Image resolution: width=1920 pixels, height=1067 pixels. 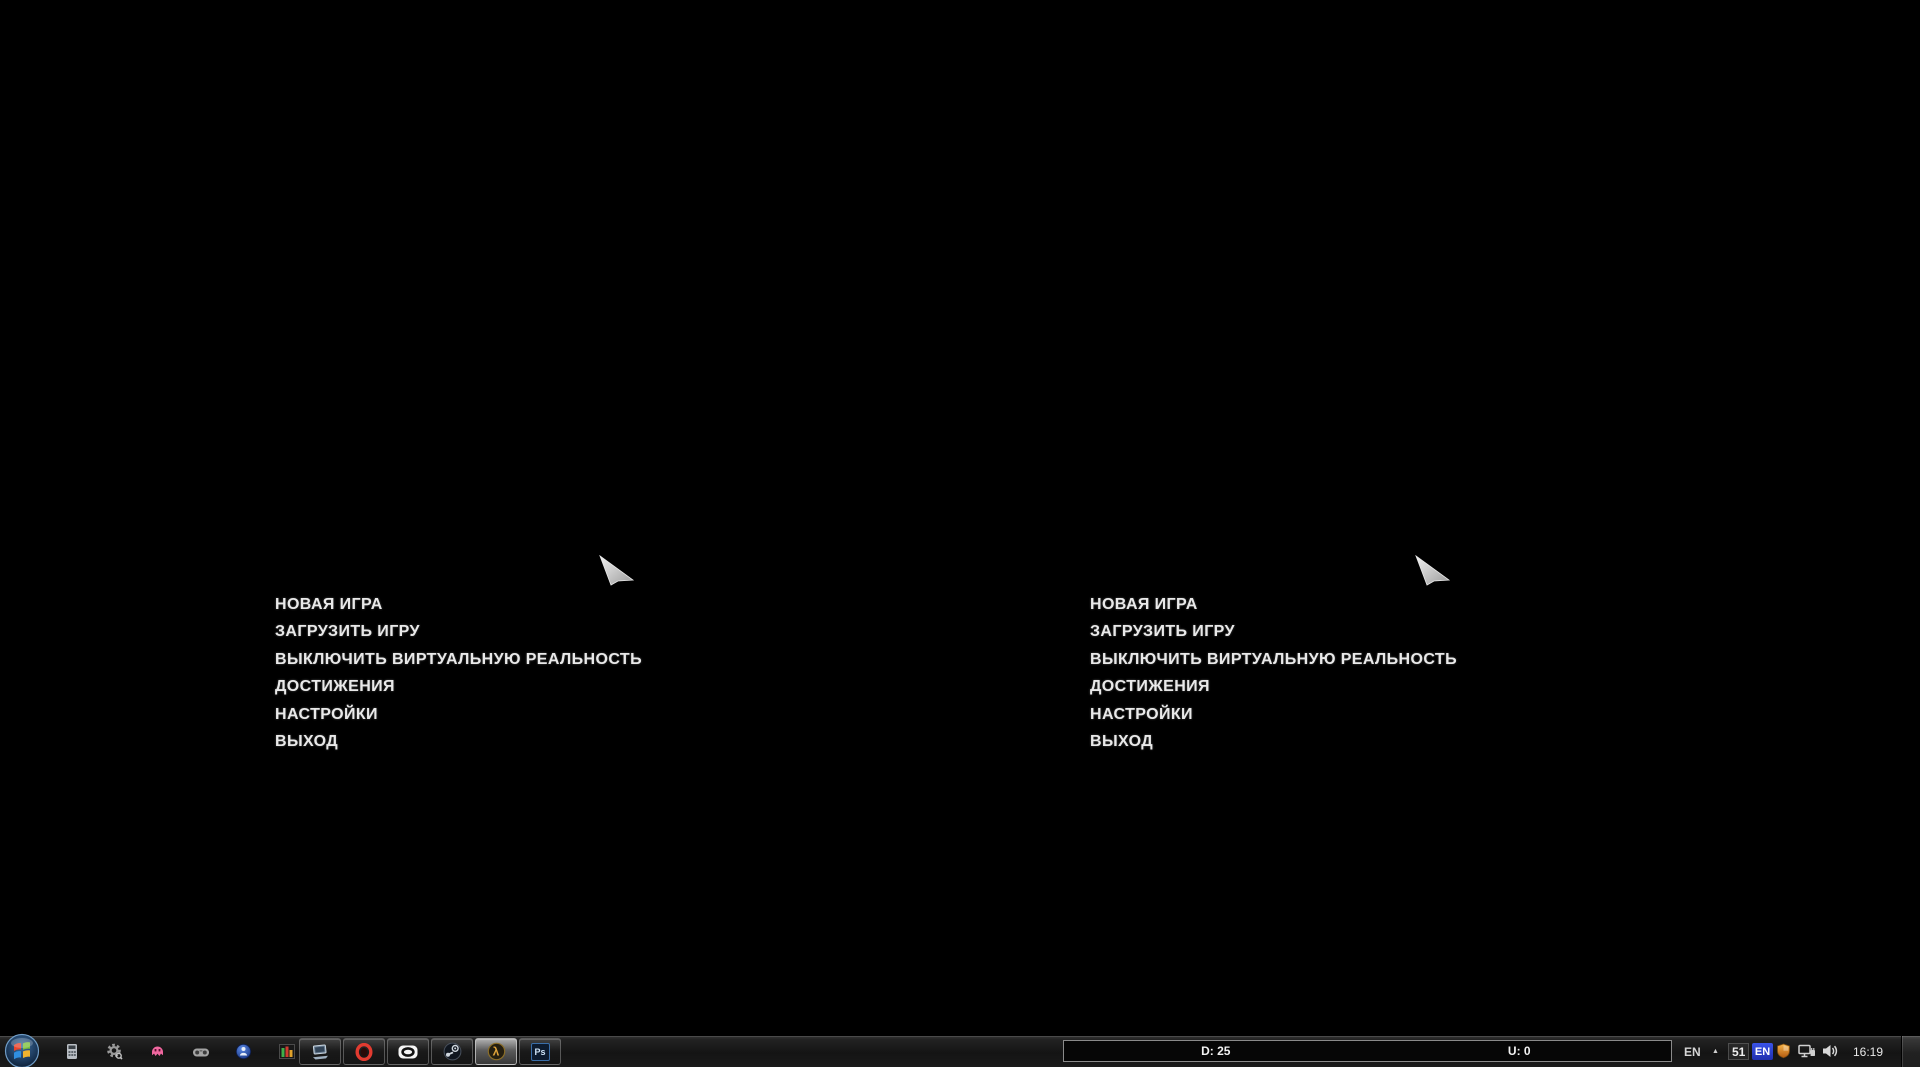 I want to click on photoshop-icon: Ps, so click(x=540, y=1051).